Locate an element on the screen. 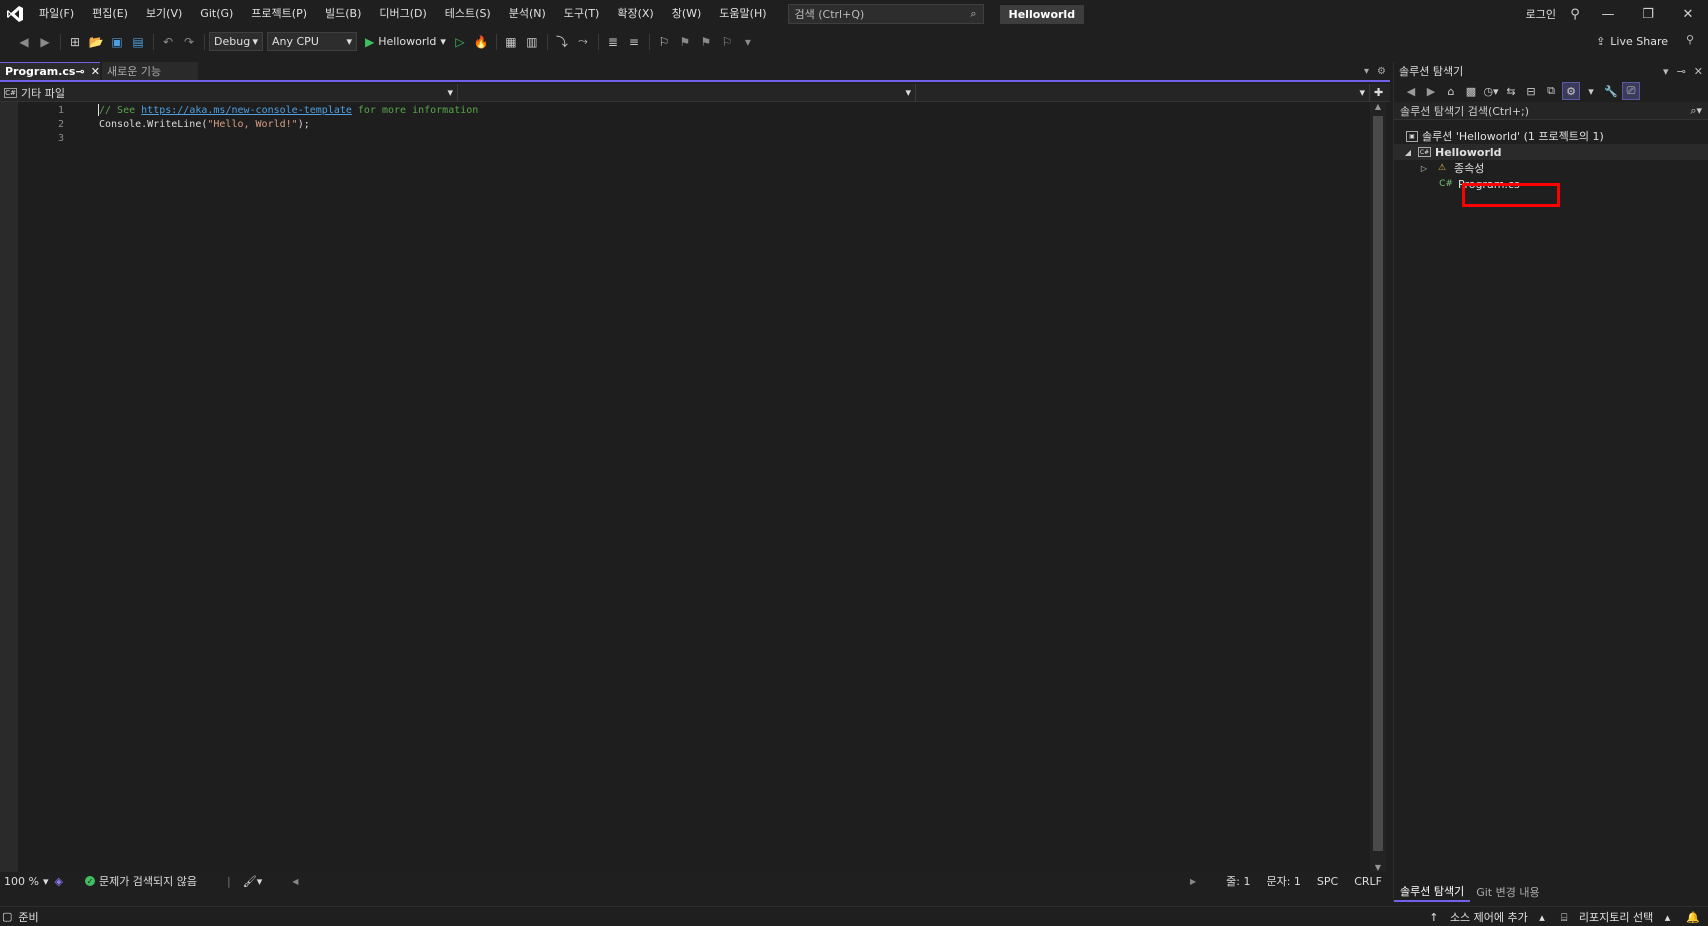  global-search-input: 검색 (Ctrl+Q) ⌕ is located at coordinates (885, 14).